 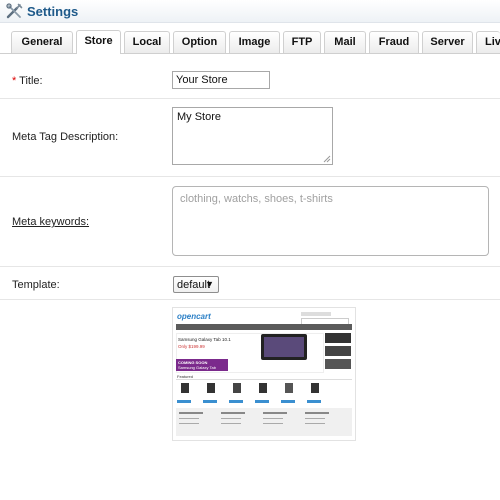 What do you see at coordinates (330, 221) in the screenshot?
I see `meta-keywords-textarea: clothing, watchs, shoes, t-shirts` at bounding box center [330, 221].